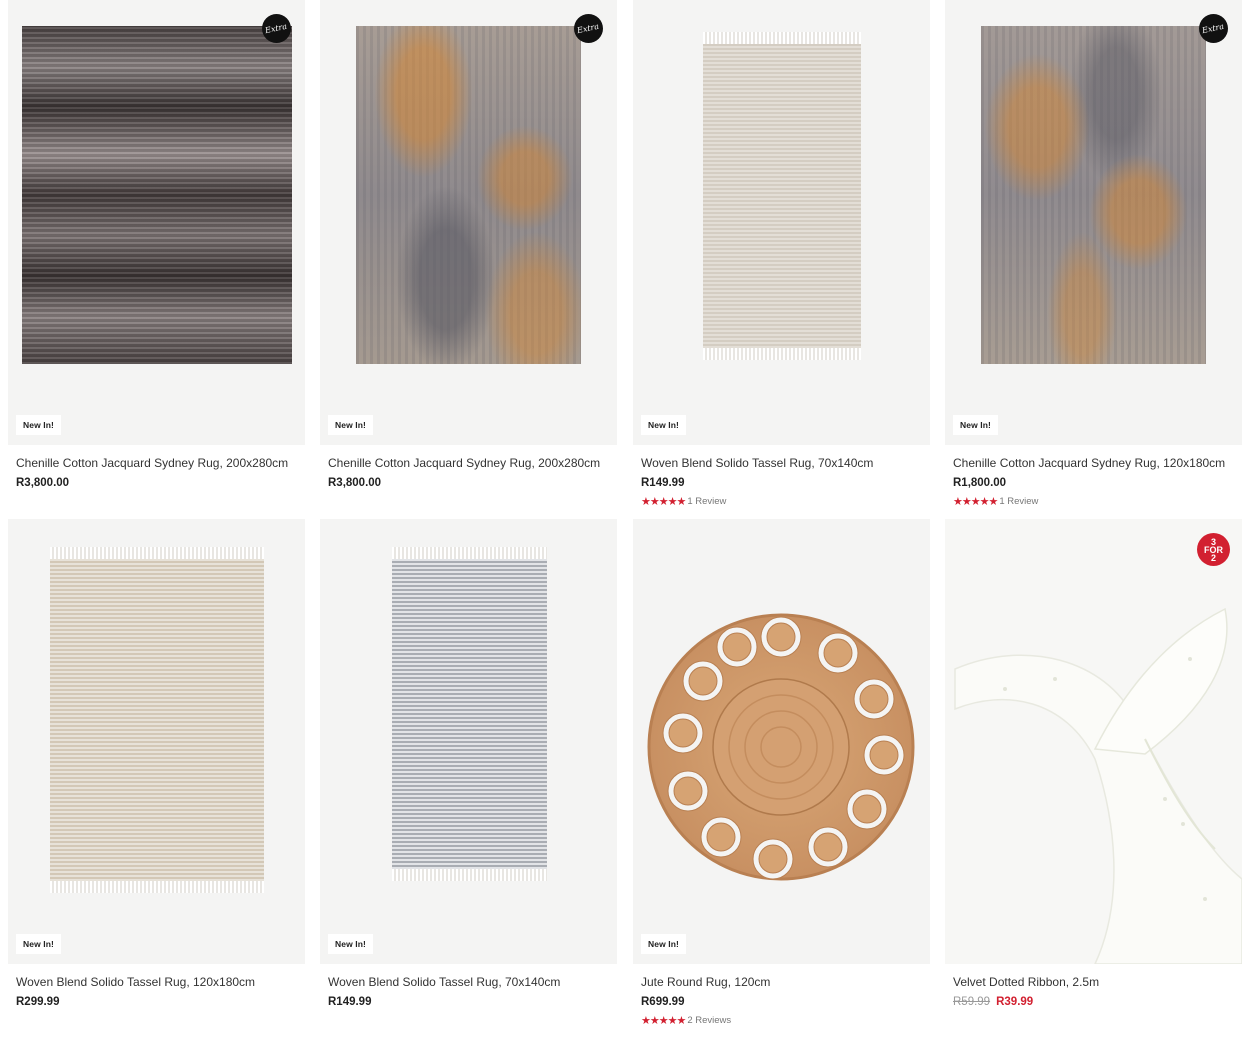 The image size is (1250, 1038). Describe the element at coordinates (785, 982) in the screenshot. I see `product-title: Jute Round Rug, 120cm` at that location.